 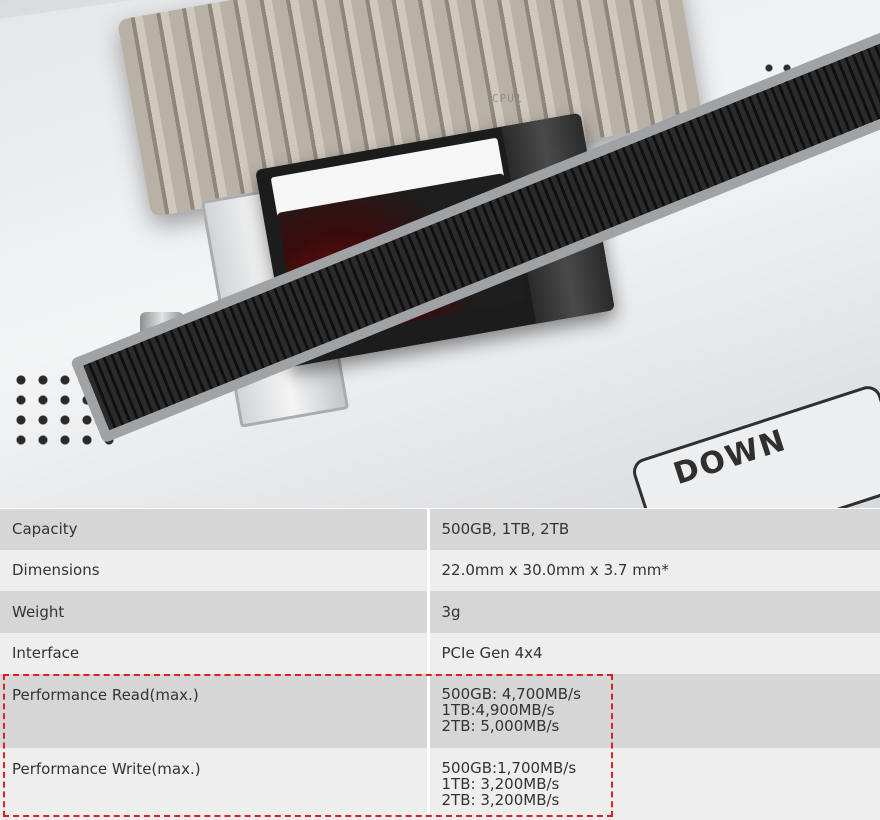 I want to click on spec-row-weight: Weight 3g, so click(x=440, y=612).